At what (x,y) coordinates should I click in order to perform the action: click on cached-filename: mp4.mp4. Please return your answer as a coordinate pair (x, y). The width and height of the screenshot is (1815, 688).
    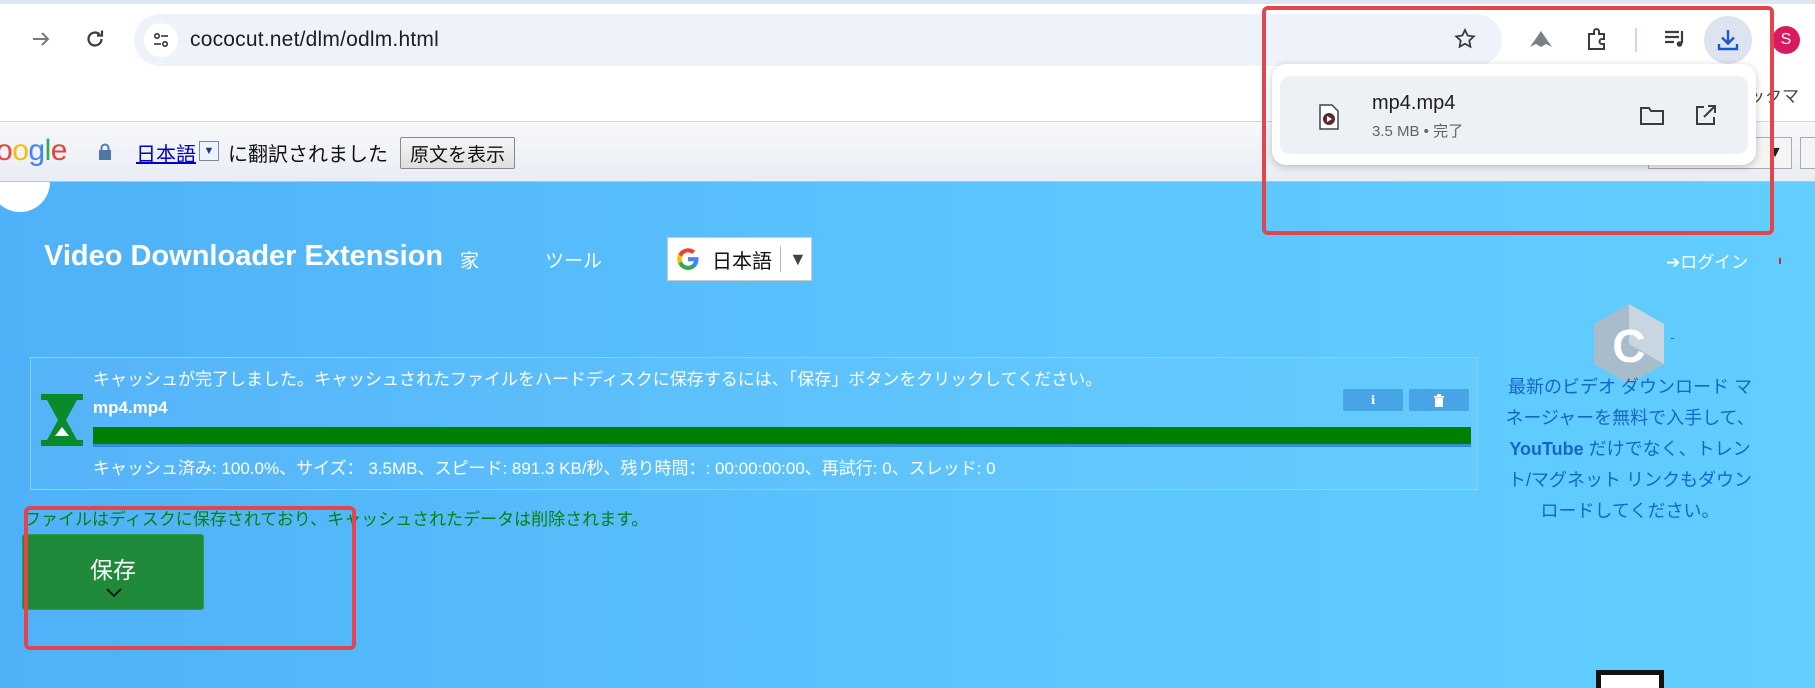
    Looking at the image, I should click on (130, 407).